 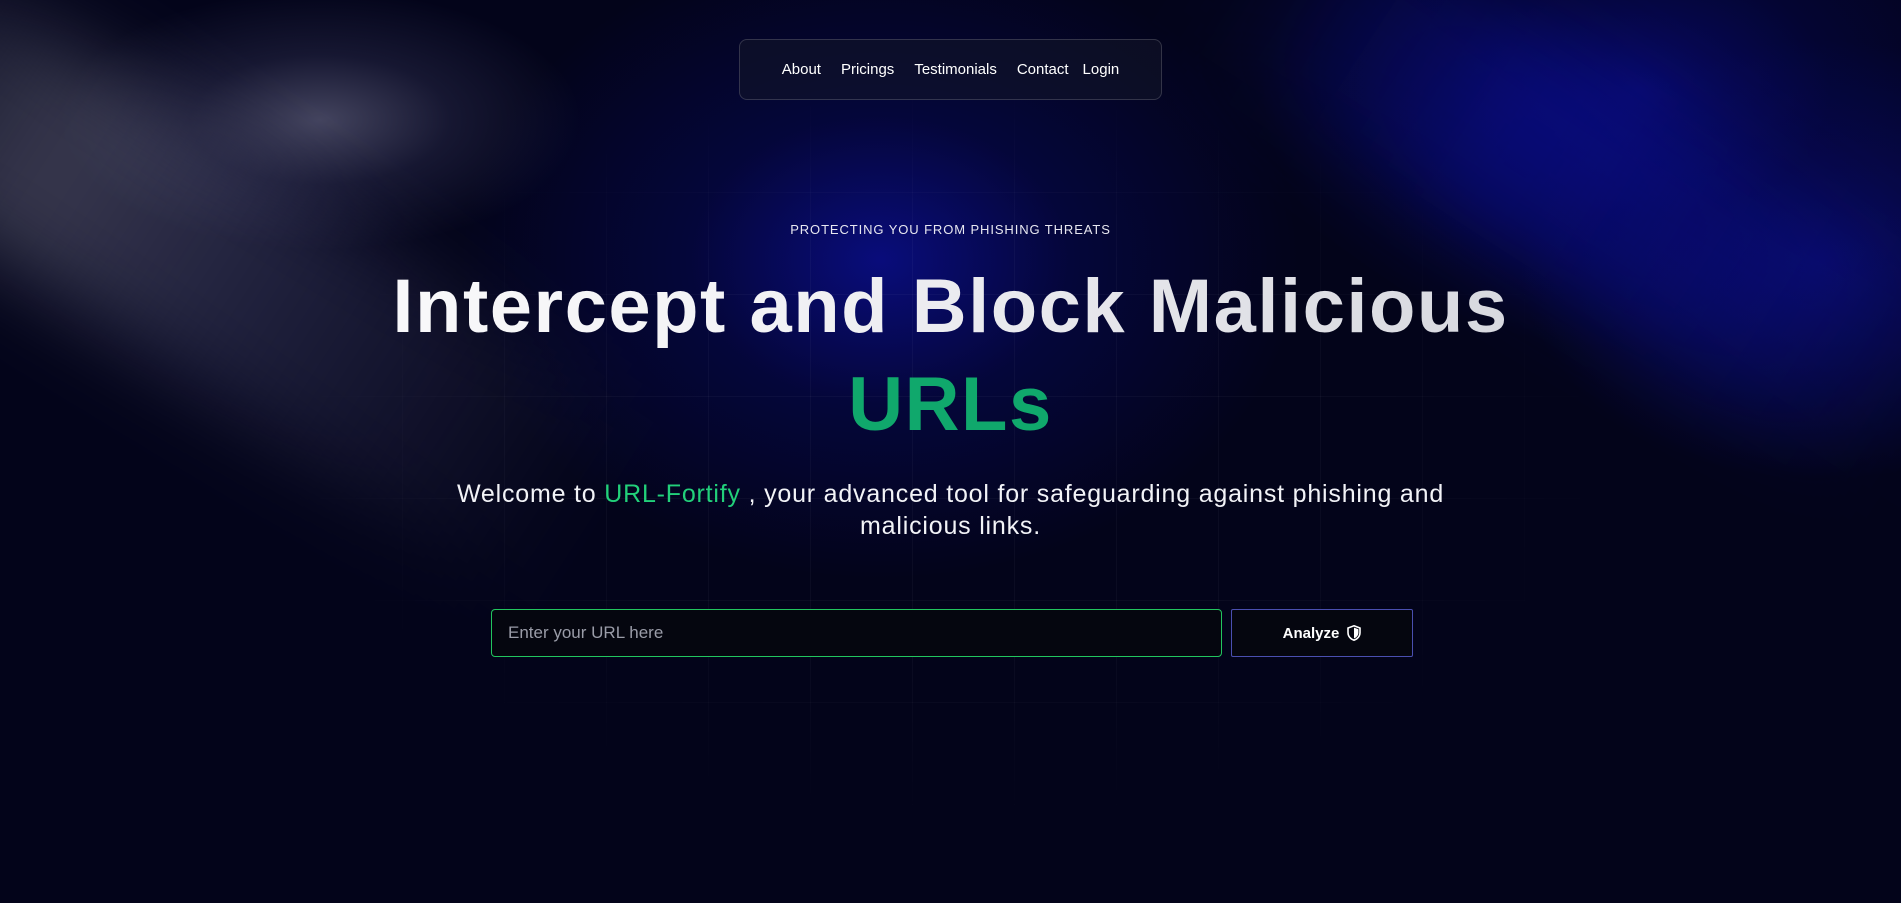 What do you see at coordinates (950, 307) in the screenshot?
I see `hero-headline-line1: Intercept and Block Malicious` at bounding box center [950, 307].